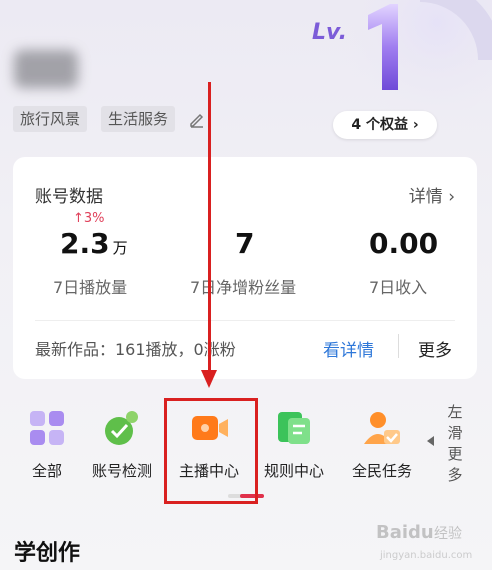 The width and height of the screenshot is (492, 570). What do you see at coordinates (425, 555) in the screenshot?
I see `svg-text: jingyan.baidu.com` at bounding box center [425, 555].